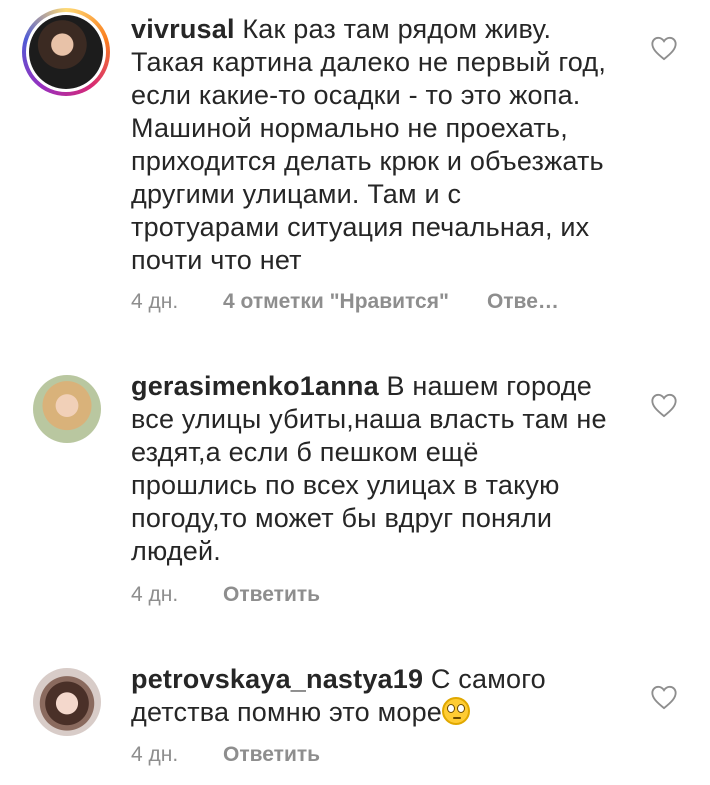  Describe the element at coordinates (277, 679) in the screenshot. I see `comment-username: petrovskaya_nastya19` at that location.